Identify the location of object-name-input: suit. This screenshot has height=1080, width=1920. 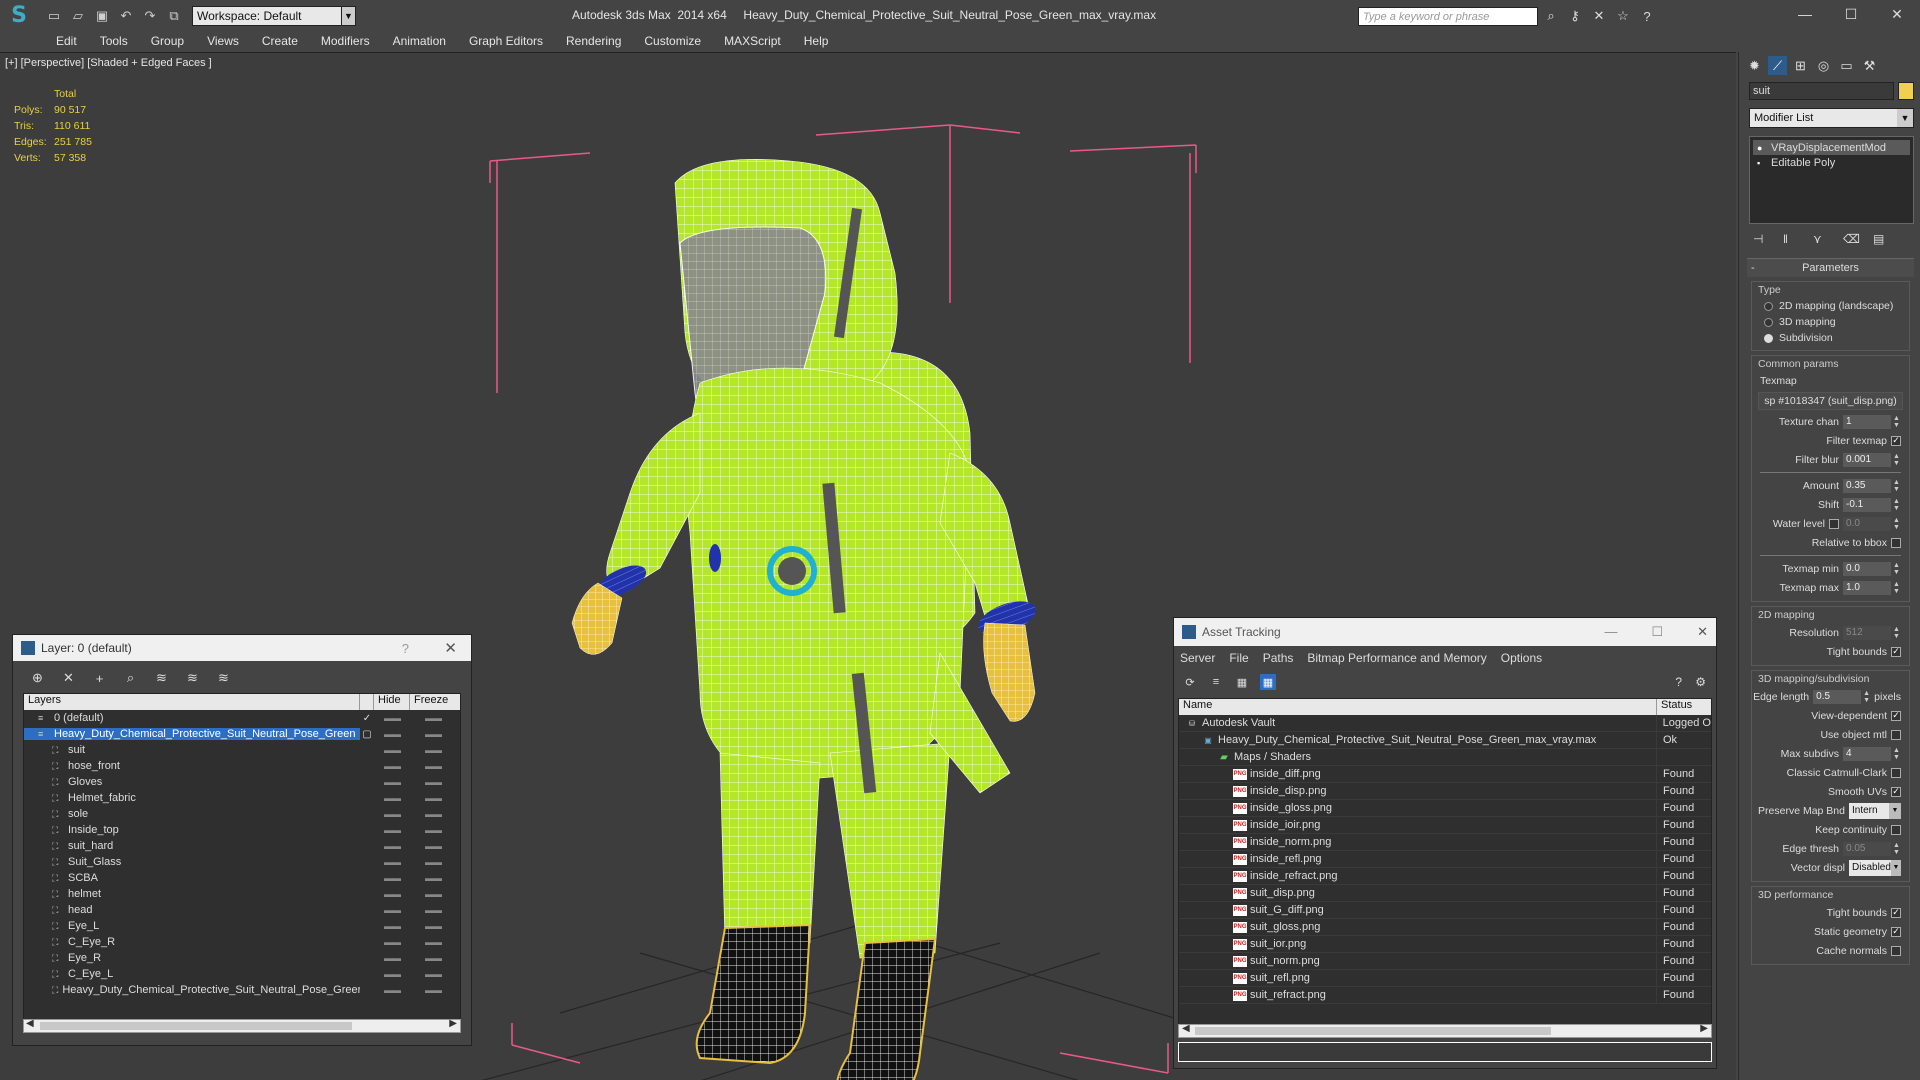
(1822, 91).